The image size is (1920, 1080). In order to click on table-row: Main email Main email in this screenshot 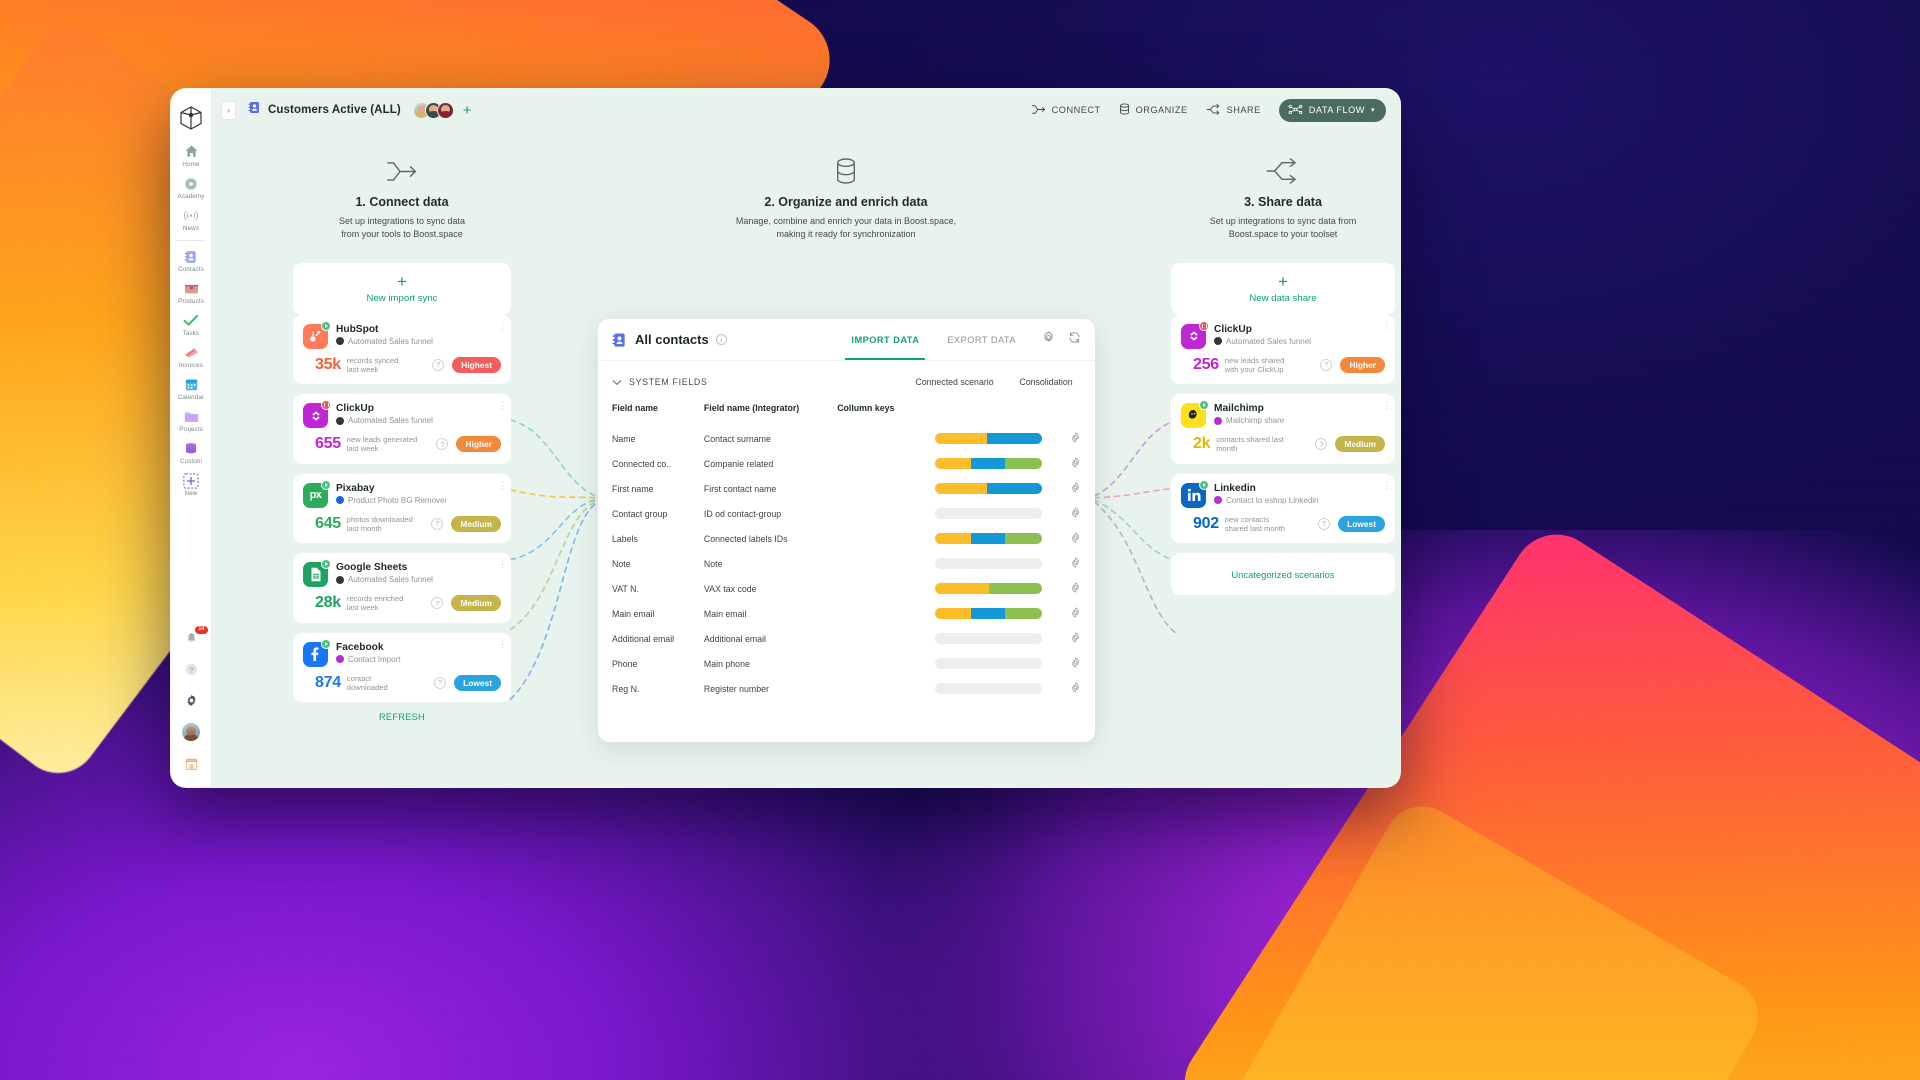, I will do `click(846, 613)`.